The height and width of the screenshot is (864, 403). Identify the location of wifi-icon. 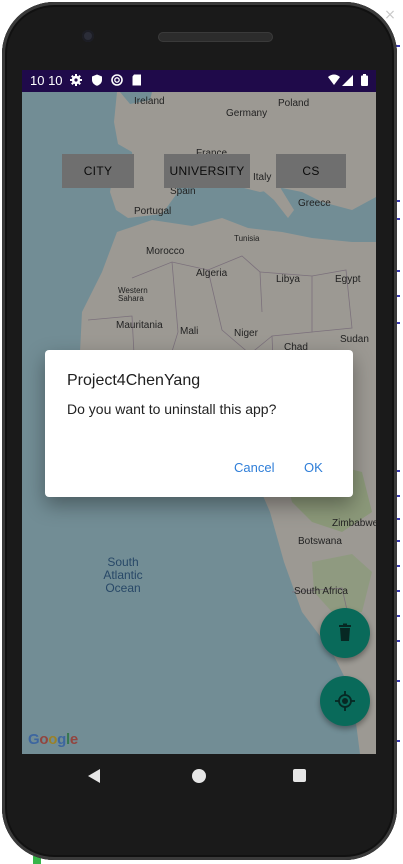
(334, 79).